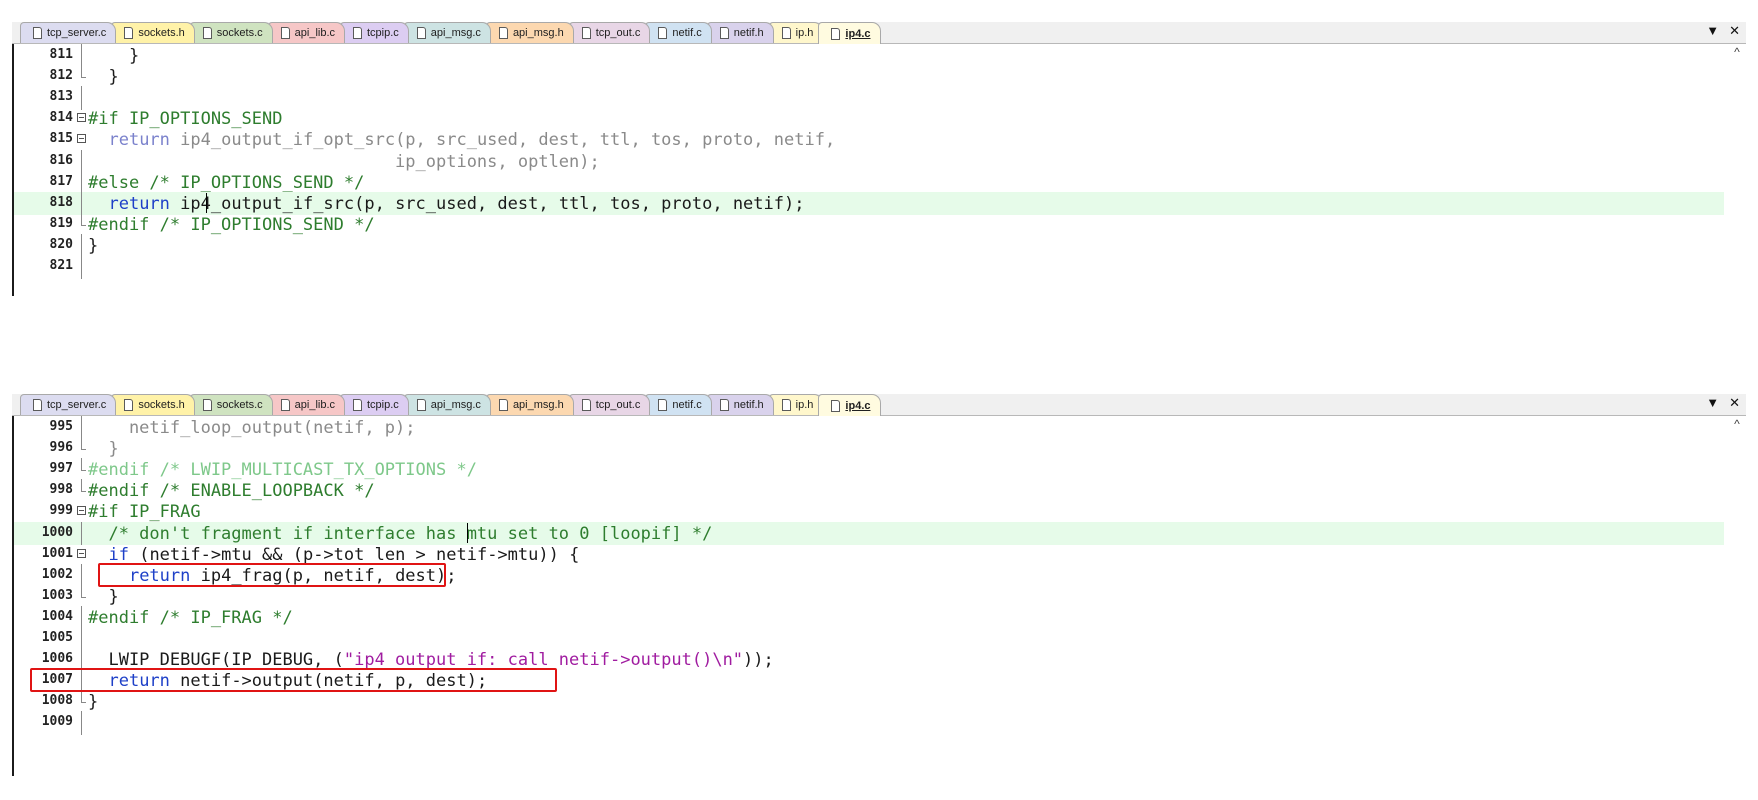 The height and width of the screenshot is (800, 1758). Describe the element at coordinates (61, 448) in the screenshot. I see `line-number: 996` at that location.